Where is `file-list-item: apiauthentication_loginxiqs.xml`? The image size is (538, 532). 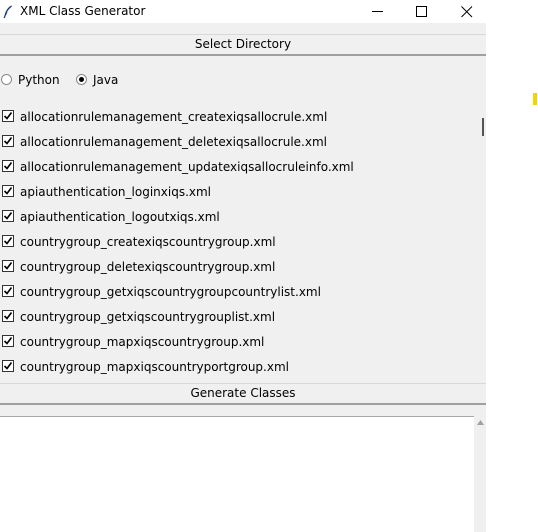
file-list-item: apiauthentication_loginxiqs.xml is located at coordinates (237, 192).